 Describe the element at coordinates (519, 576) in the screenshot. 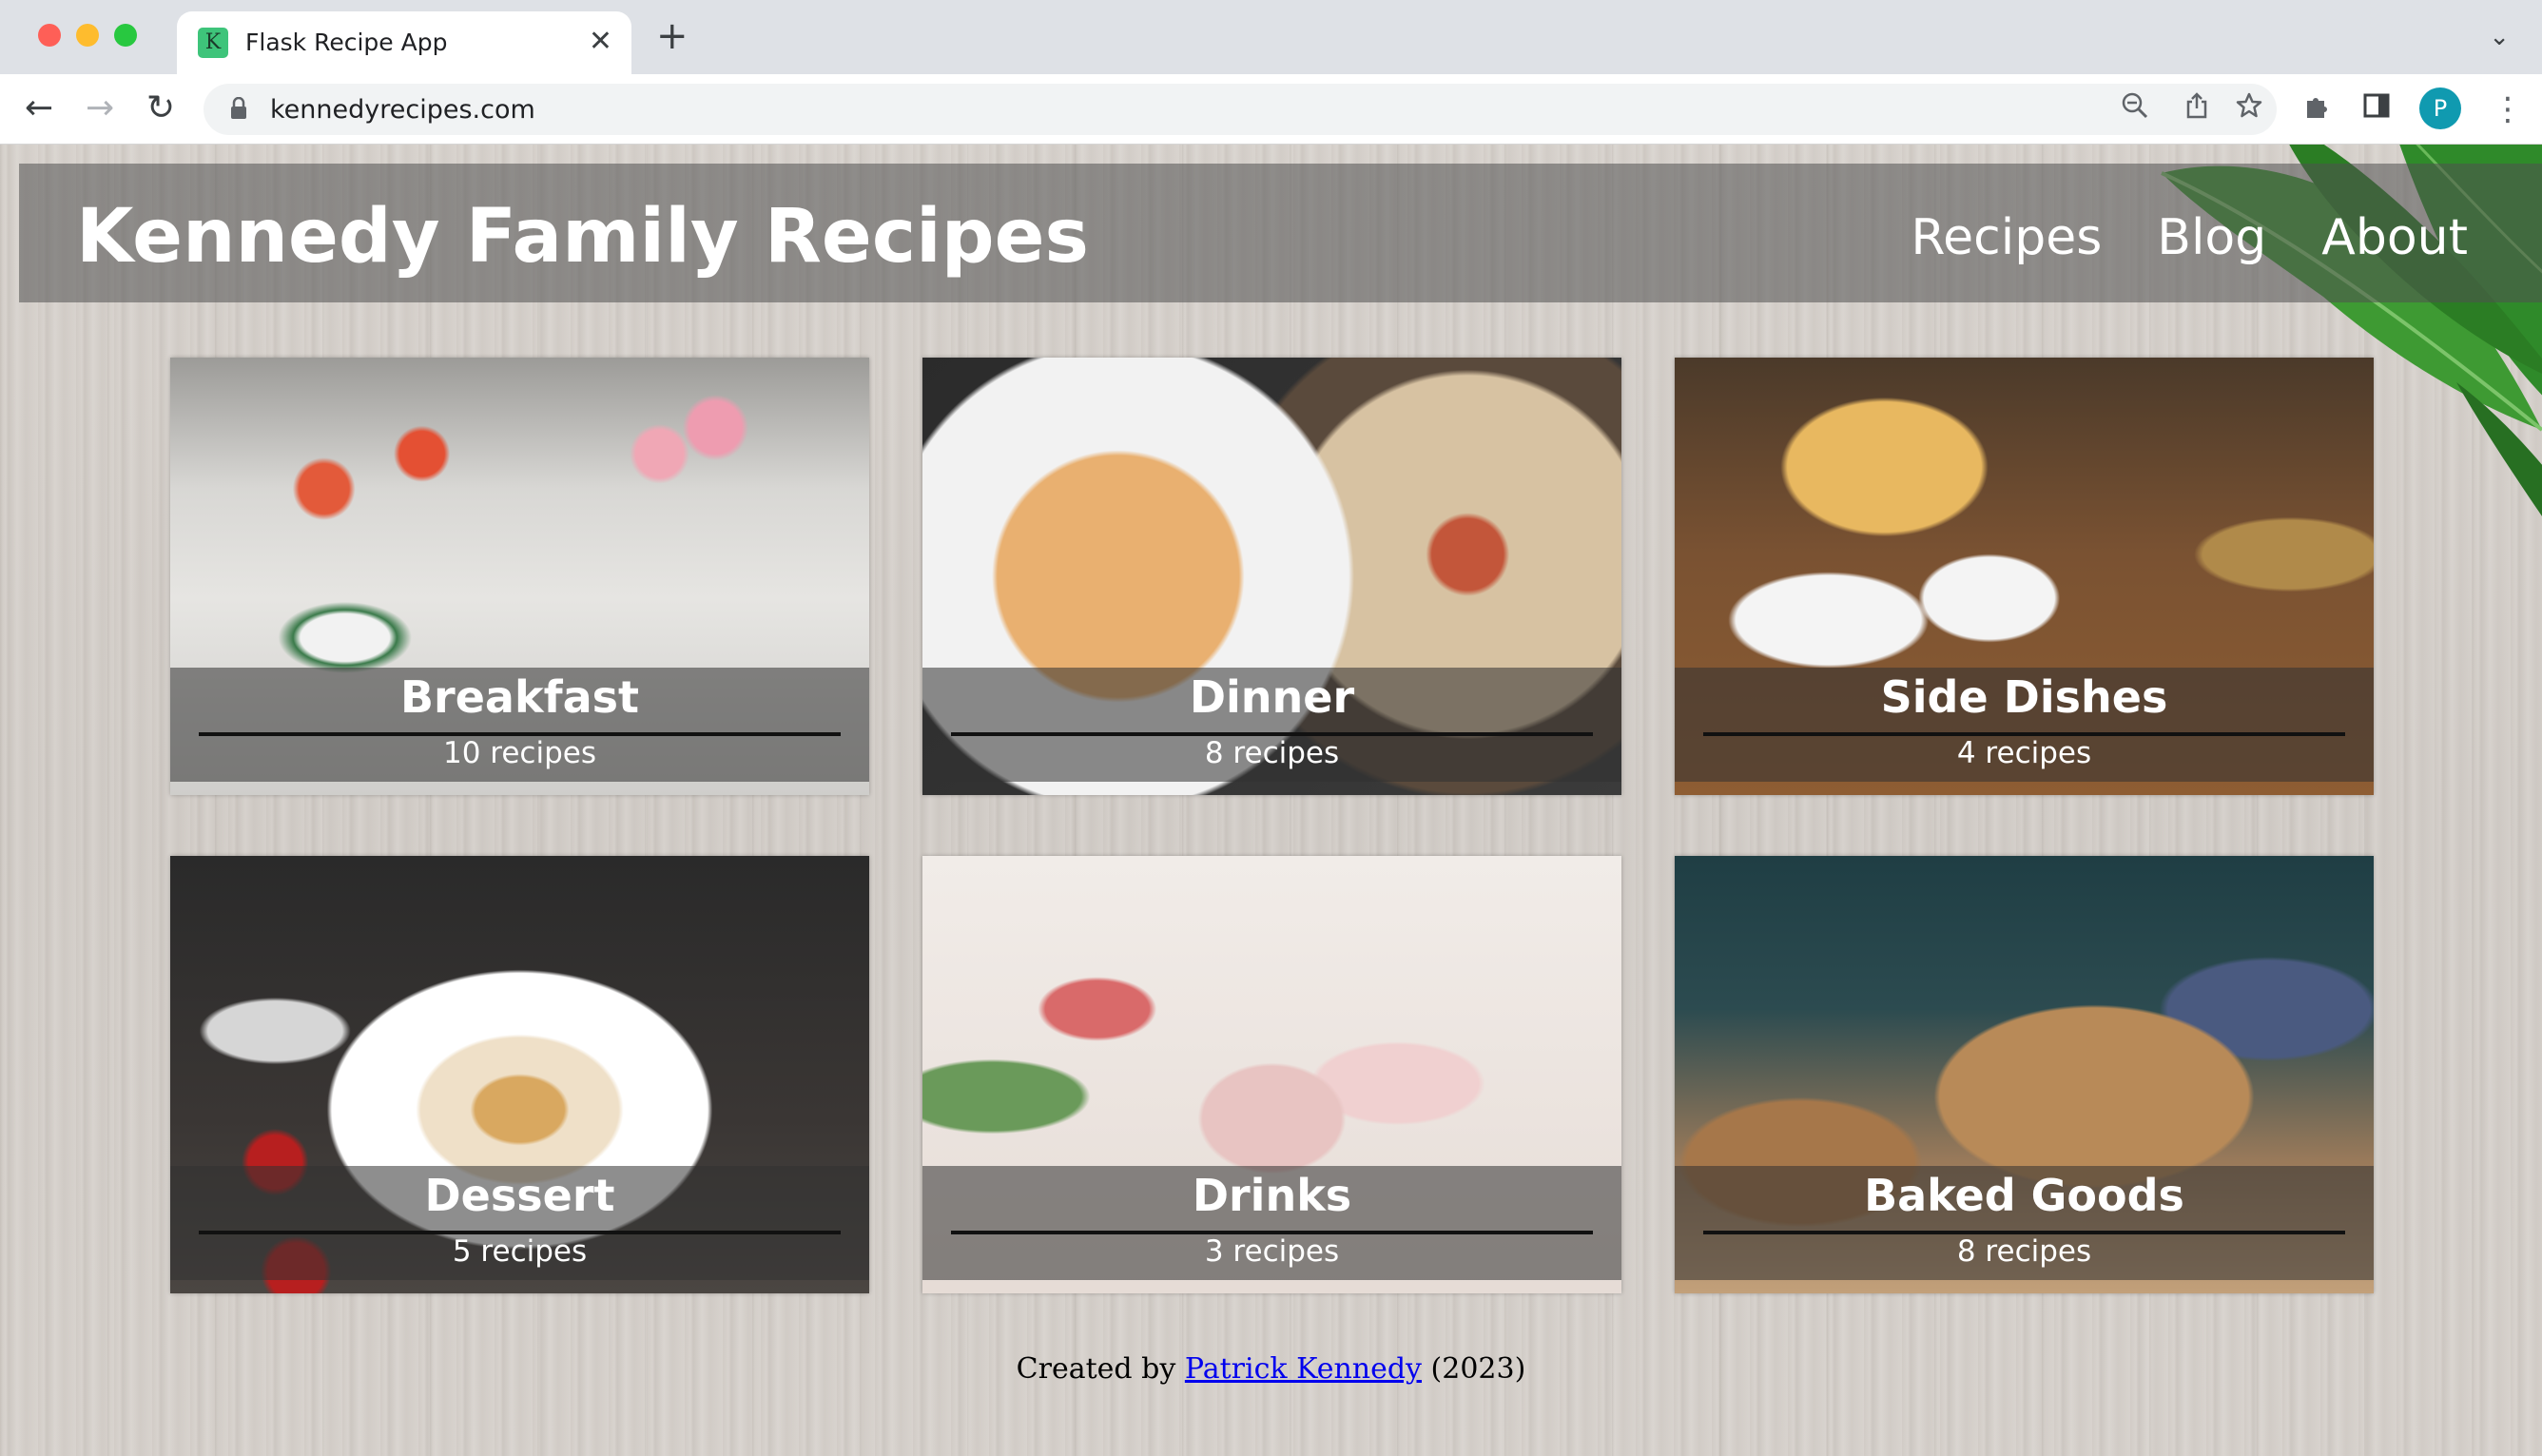

I see `category-card-breakfast: Breakfast 10 recipes` at that location.